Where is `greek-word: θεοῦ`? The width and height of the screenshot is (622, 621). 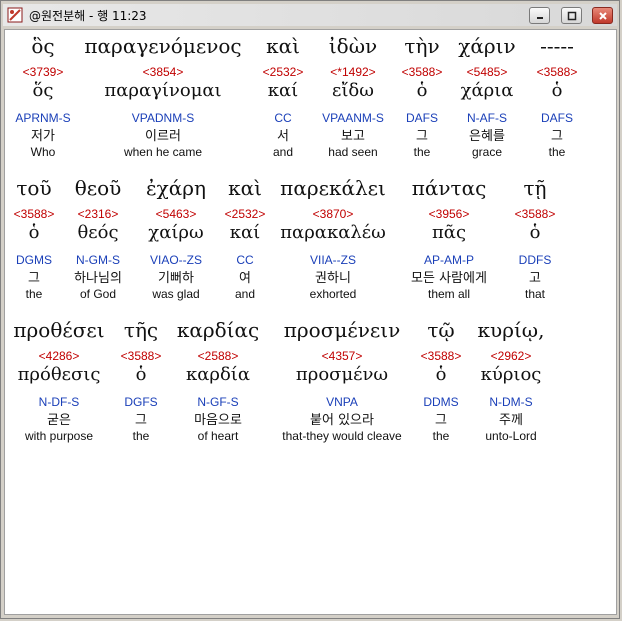
greek-word: θεοῦ is located at coordinates (98, 188).